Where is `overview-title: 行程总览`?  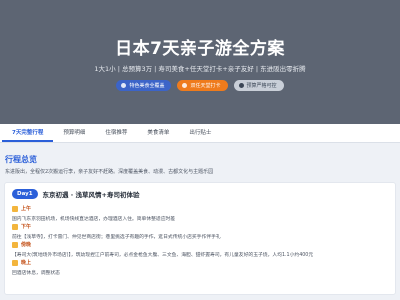
overview-title: 行程总览 is located at coordinates (21, 159).